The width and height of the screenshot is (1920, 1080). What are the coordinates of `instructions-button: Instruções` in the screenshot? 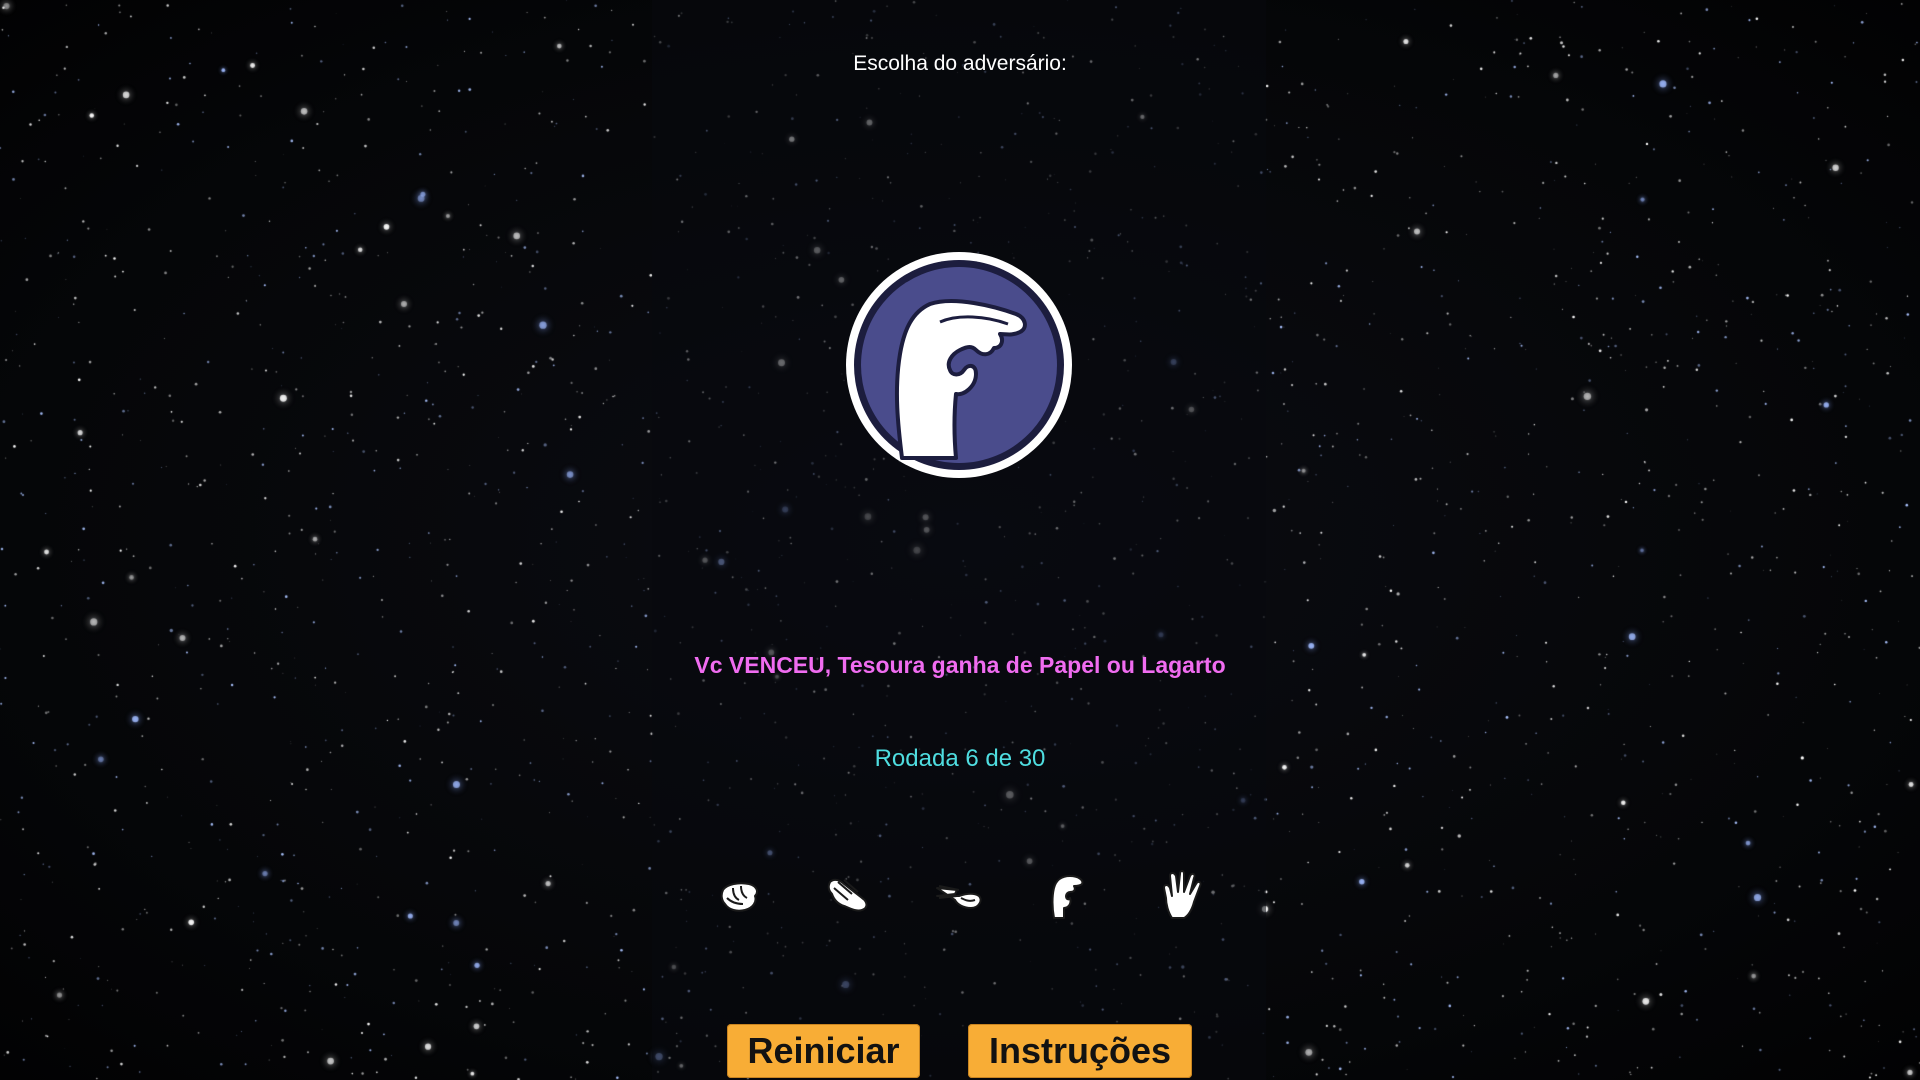 It's located at (1080, 1051).